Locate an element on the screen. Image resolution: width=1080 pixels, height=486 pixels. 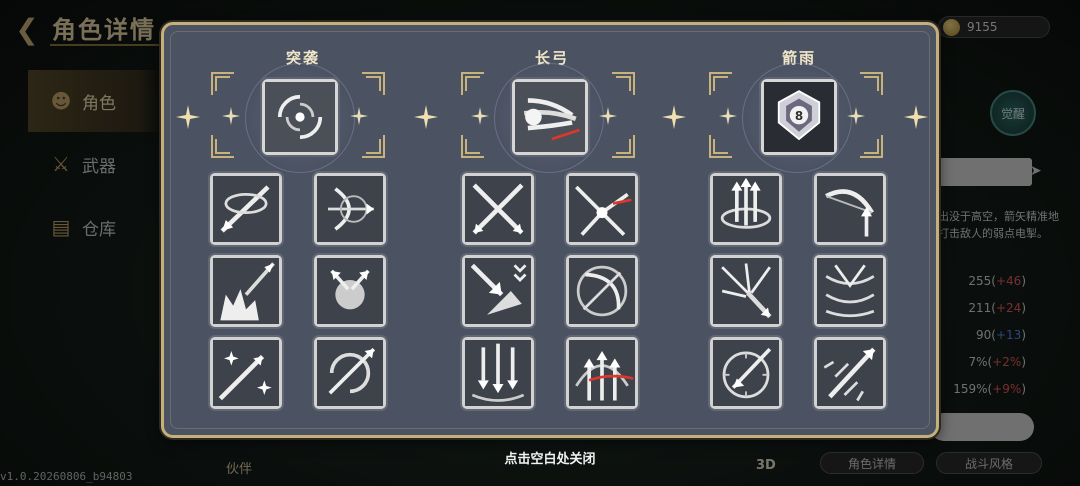
arrow-rain-icon is located at coordinates (498, 373).